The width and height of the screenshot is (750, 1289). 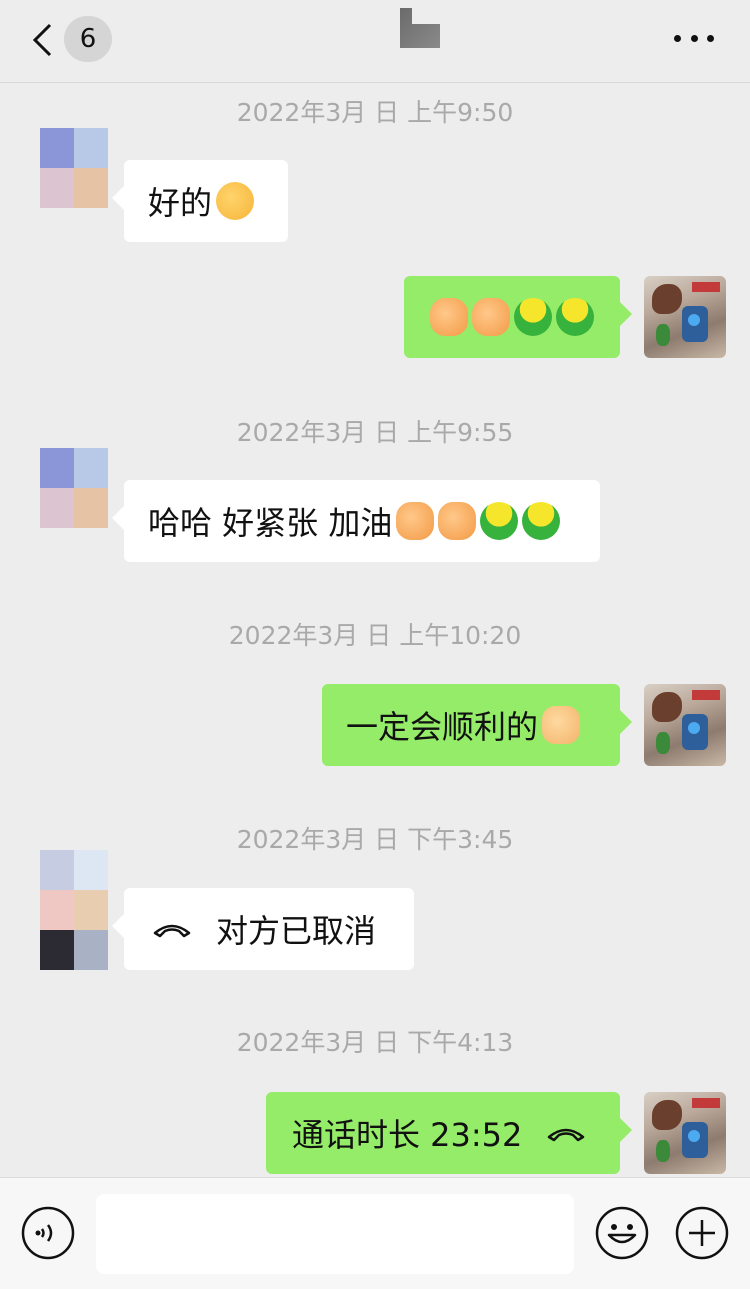 I want to click on outgoing-message: 通话时长 23:52, so click(x=449, y=1133).